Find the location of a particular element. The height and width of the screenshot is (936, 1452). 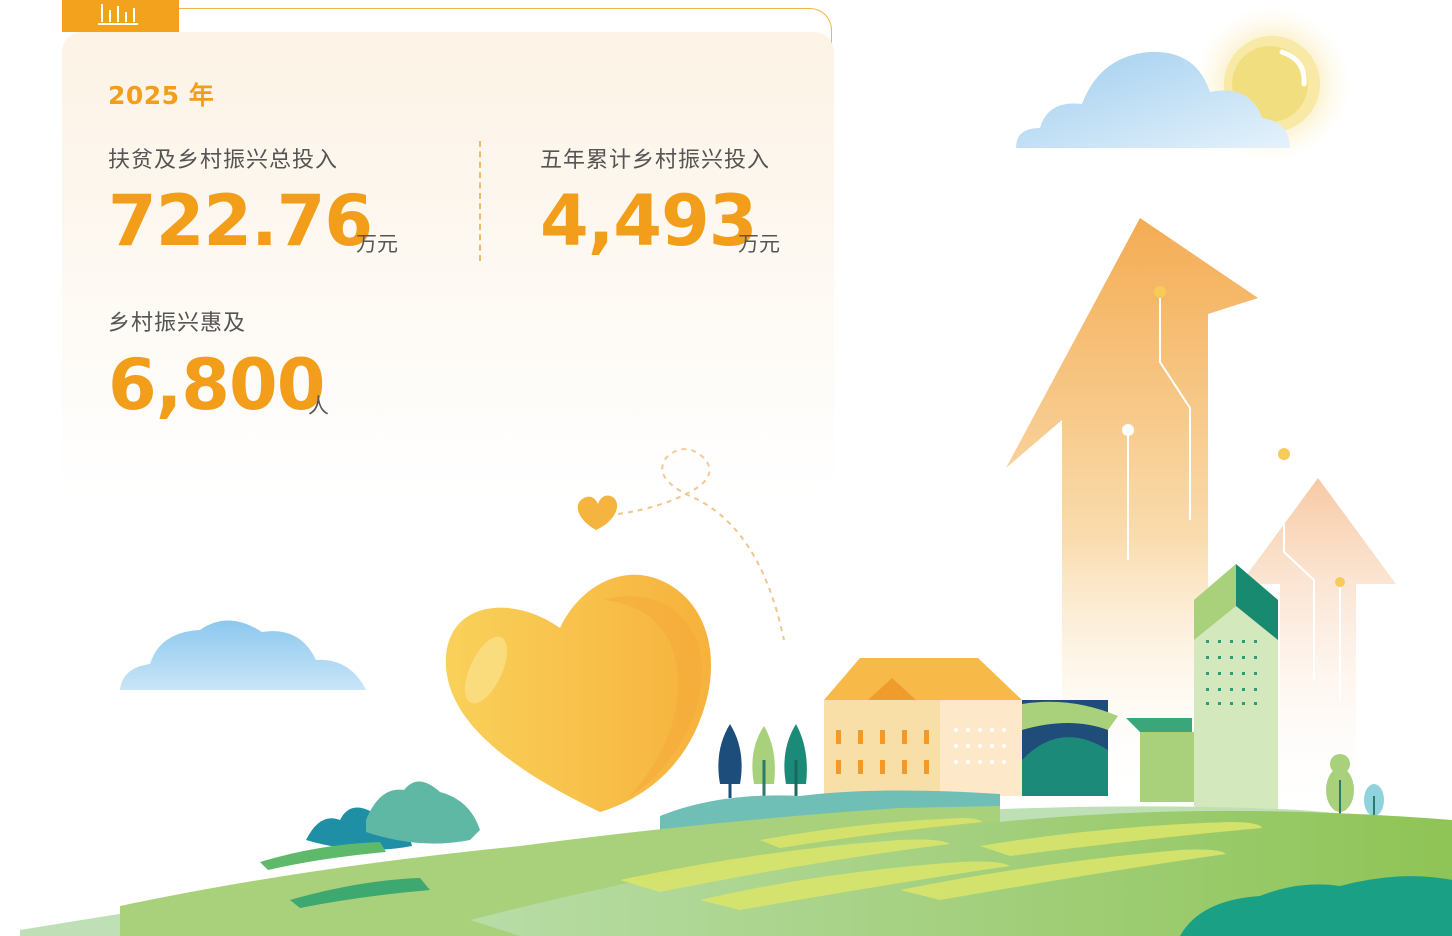

divider is located at coordinates (480, 201).